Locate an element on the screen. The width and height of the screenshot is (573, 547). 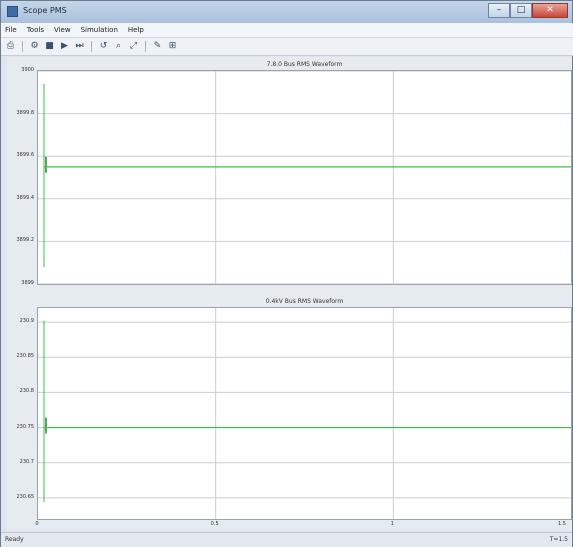
zoom-icon: ⌕ is located at coordinates (118, 46).